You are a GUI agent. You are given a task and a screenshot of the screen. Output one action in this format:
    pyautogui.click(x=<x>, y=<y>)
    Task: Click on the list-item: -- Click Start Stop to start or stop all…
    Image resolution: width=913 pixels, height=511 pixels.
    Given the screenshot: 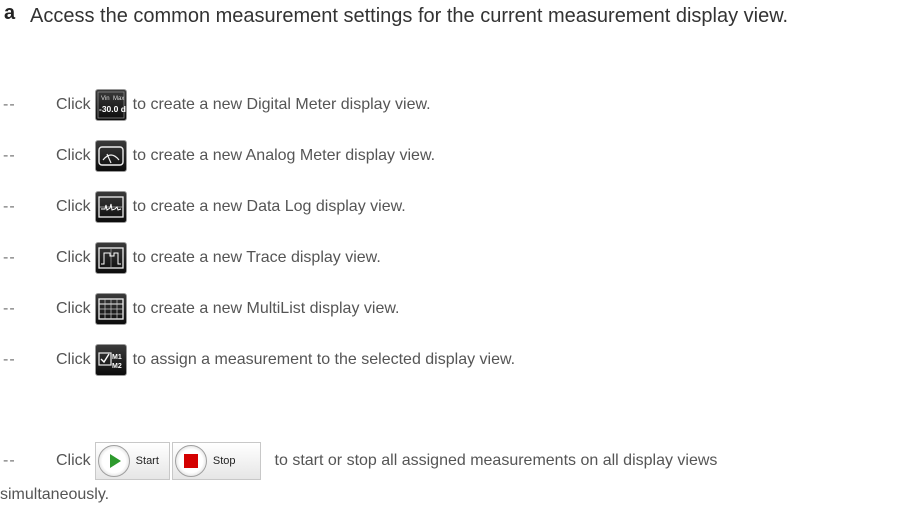 What is the action you would take?
    pyautogui.click(x=358, y=461)
    